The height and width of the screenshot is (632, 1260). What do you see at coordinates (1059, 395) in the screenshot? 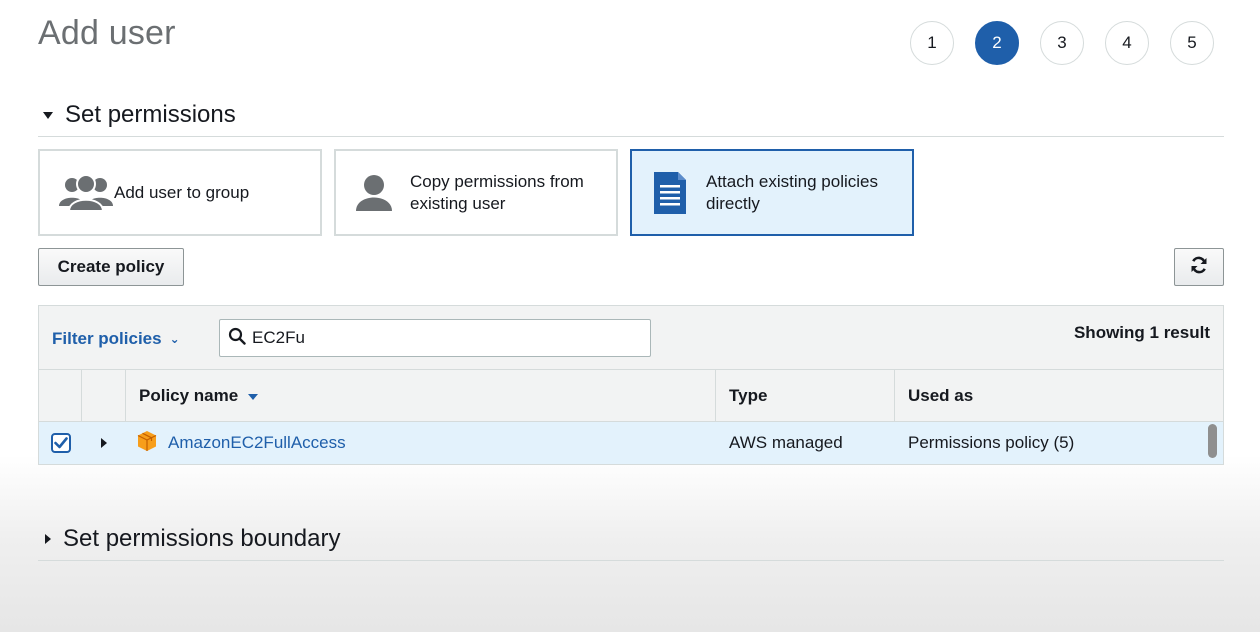
I see `column-used-as: Used as` at bounding box center [1059, 395].